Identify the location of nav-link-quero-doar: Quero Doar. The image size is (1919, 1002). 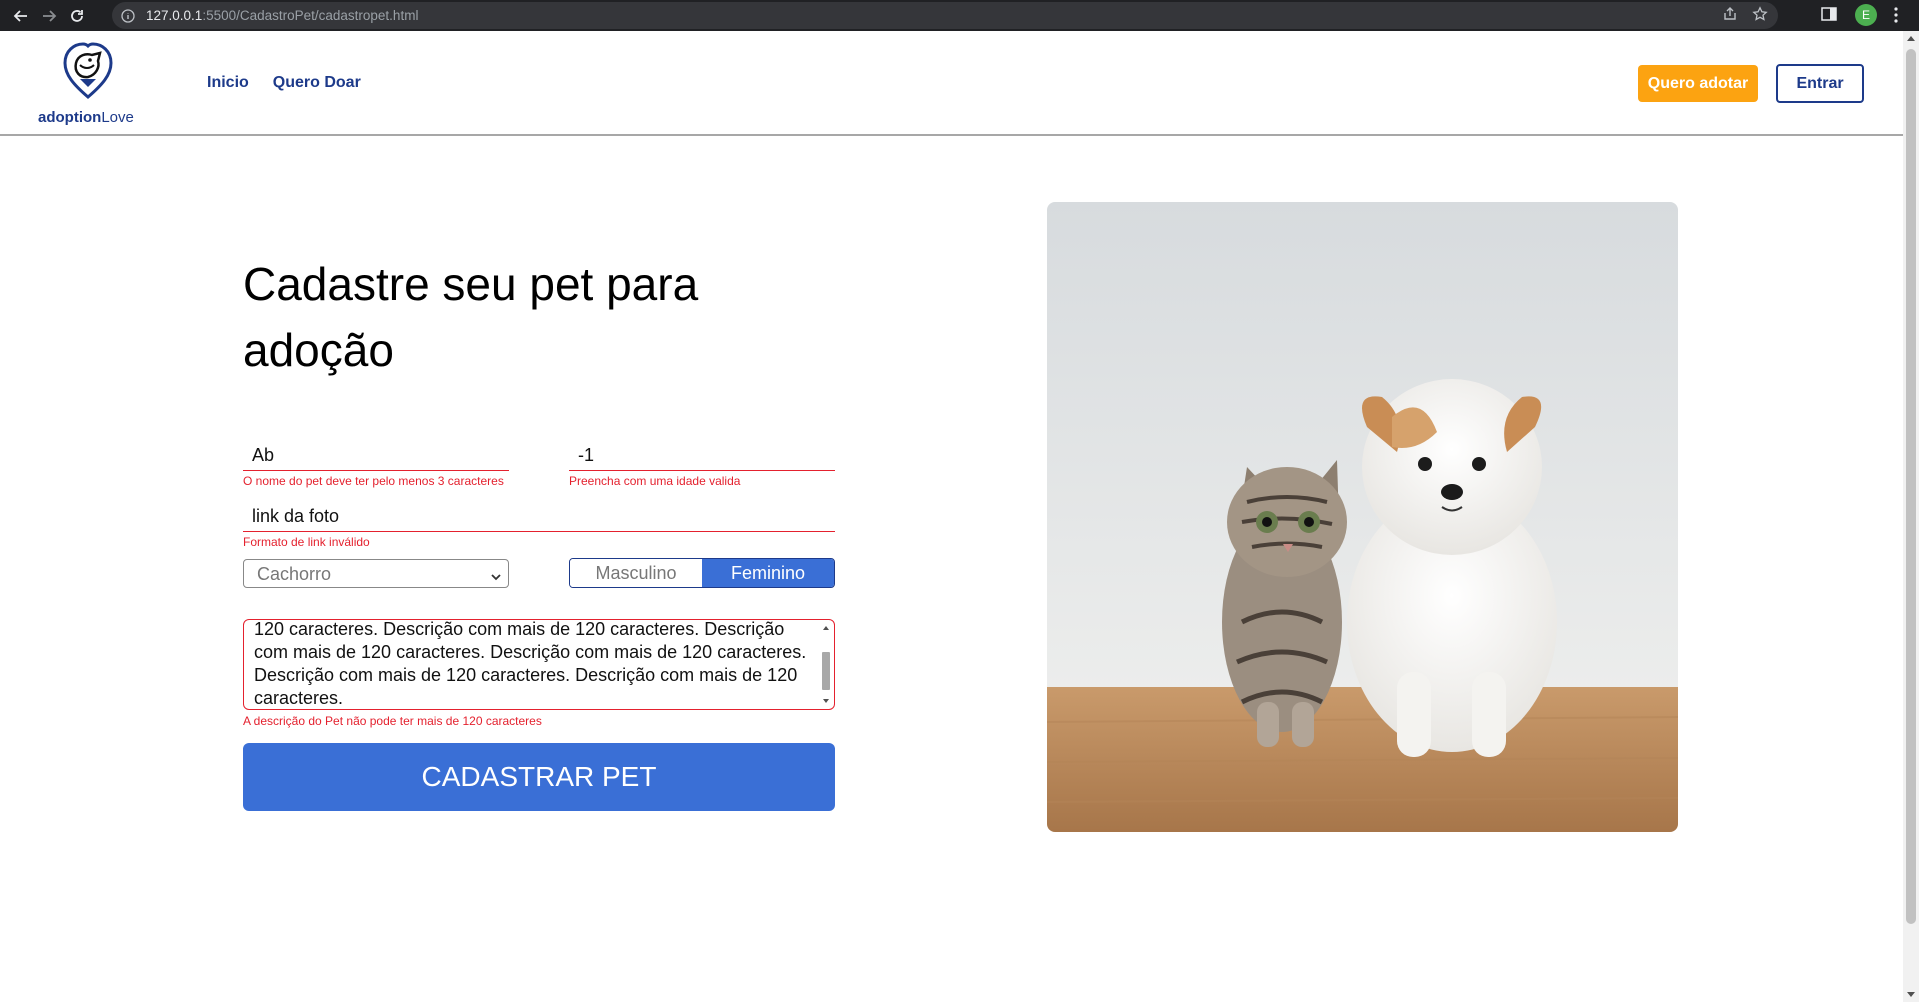
(317, 83).